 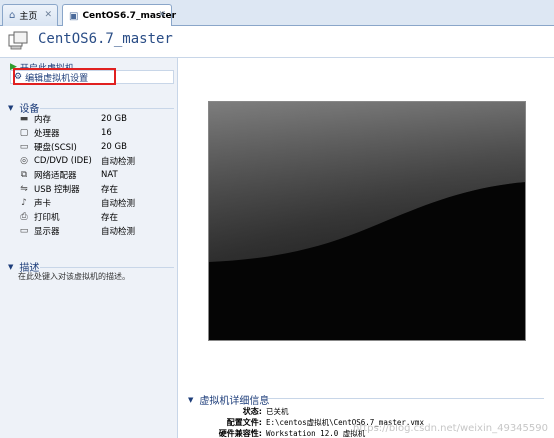 What do you see at coordinates (93, 133) in the screenshot?
I see `device-row-processor: ▢ 处理器 16` at bounding box center [93, 133].